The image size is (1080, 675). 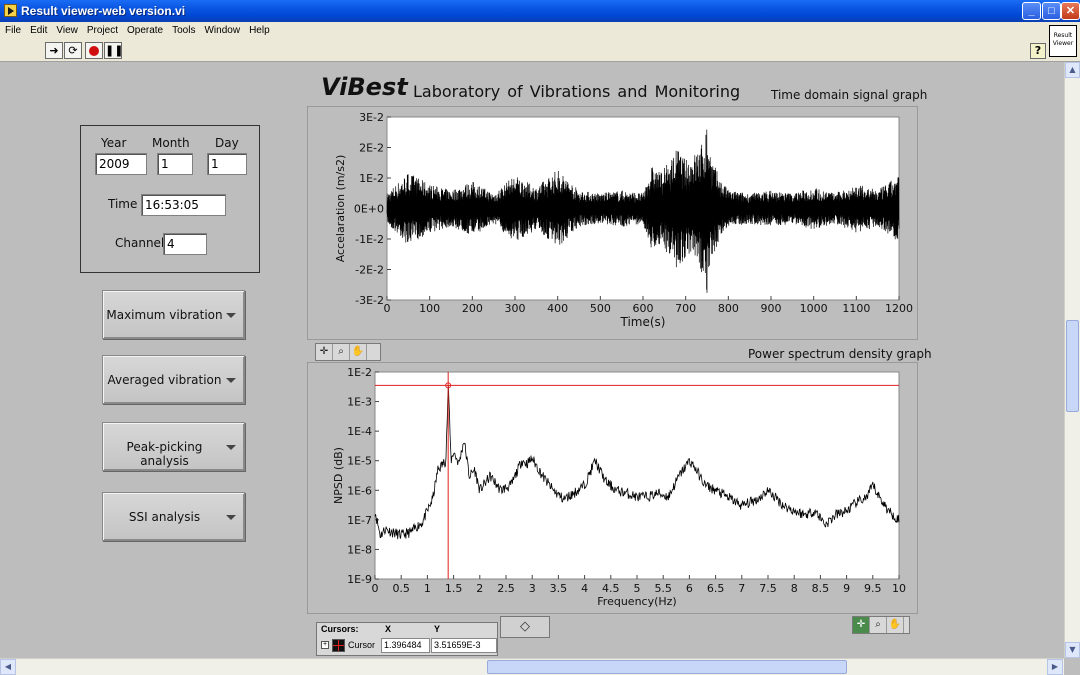 What do you see at coordinates (364, 87) in the screenshot?
I see `brand-title: ViBest` at bounding box center [364, 87].